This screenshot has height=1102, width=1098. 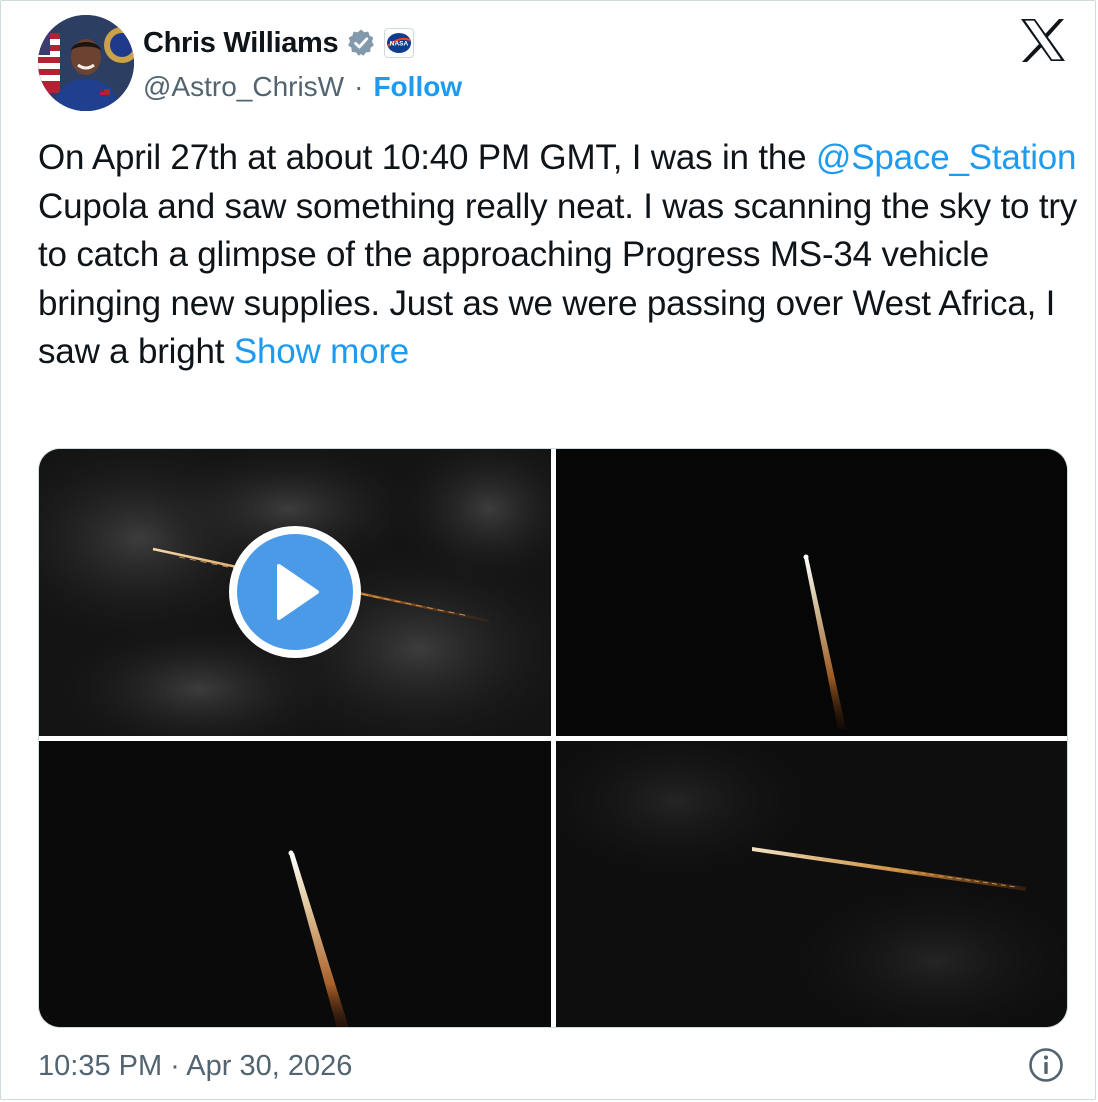 What do you see at coordinates (361, 43) in the screenshot?
I see `verified-badge-icon` at bounding box center [361, 43].